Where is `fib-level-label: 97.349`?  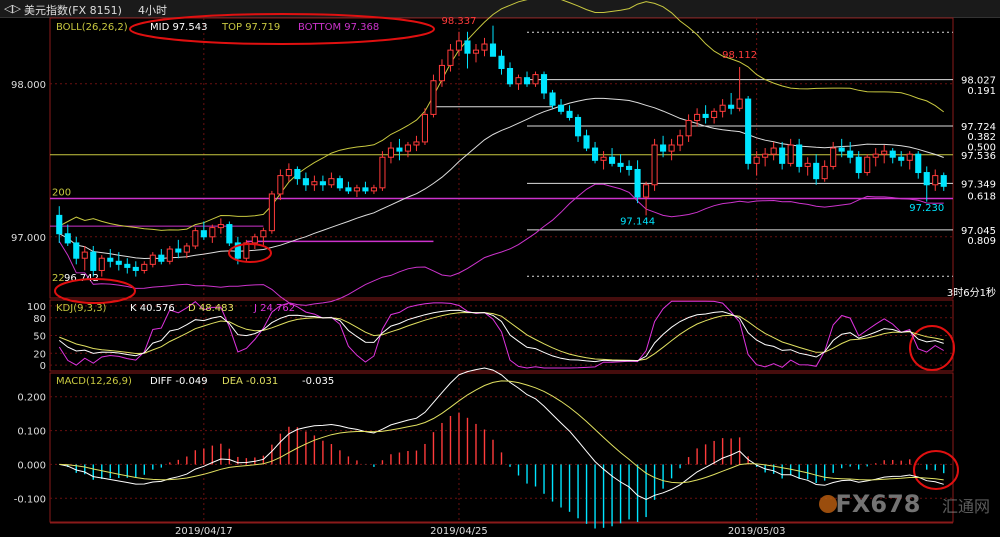 fib-level-label: 97.349 is located at coordinates (978, 184).